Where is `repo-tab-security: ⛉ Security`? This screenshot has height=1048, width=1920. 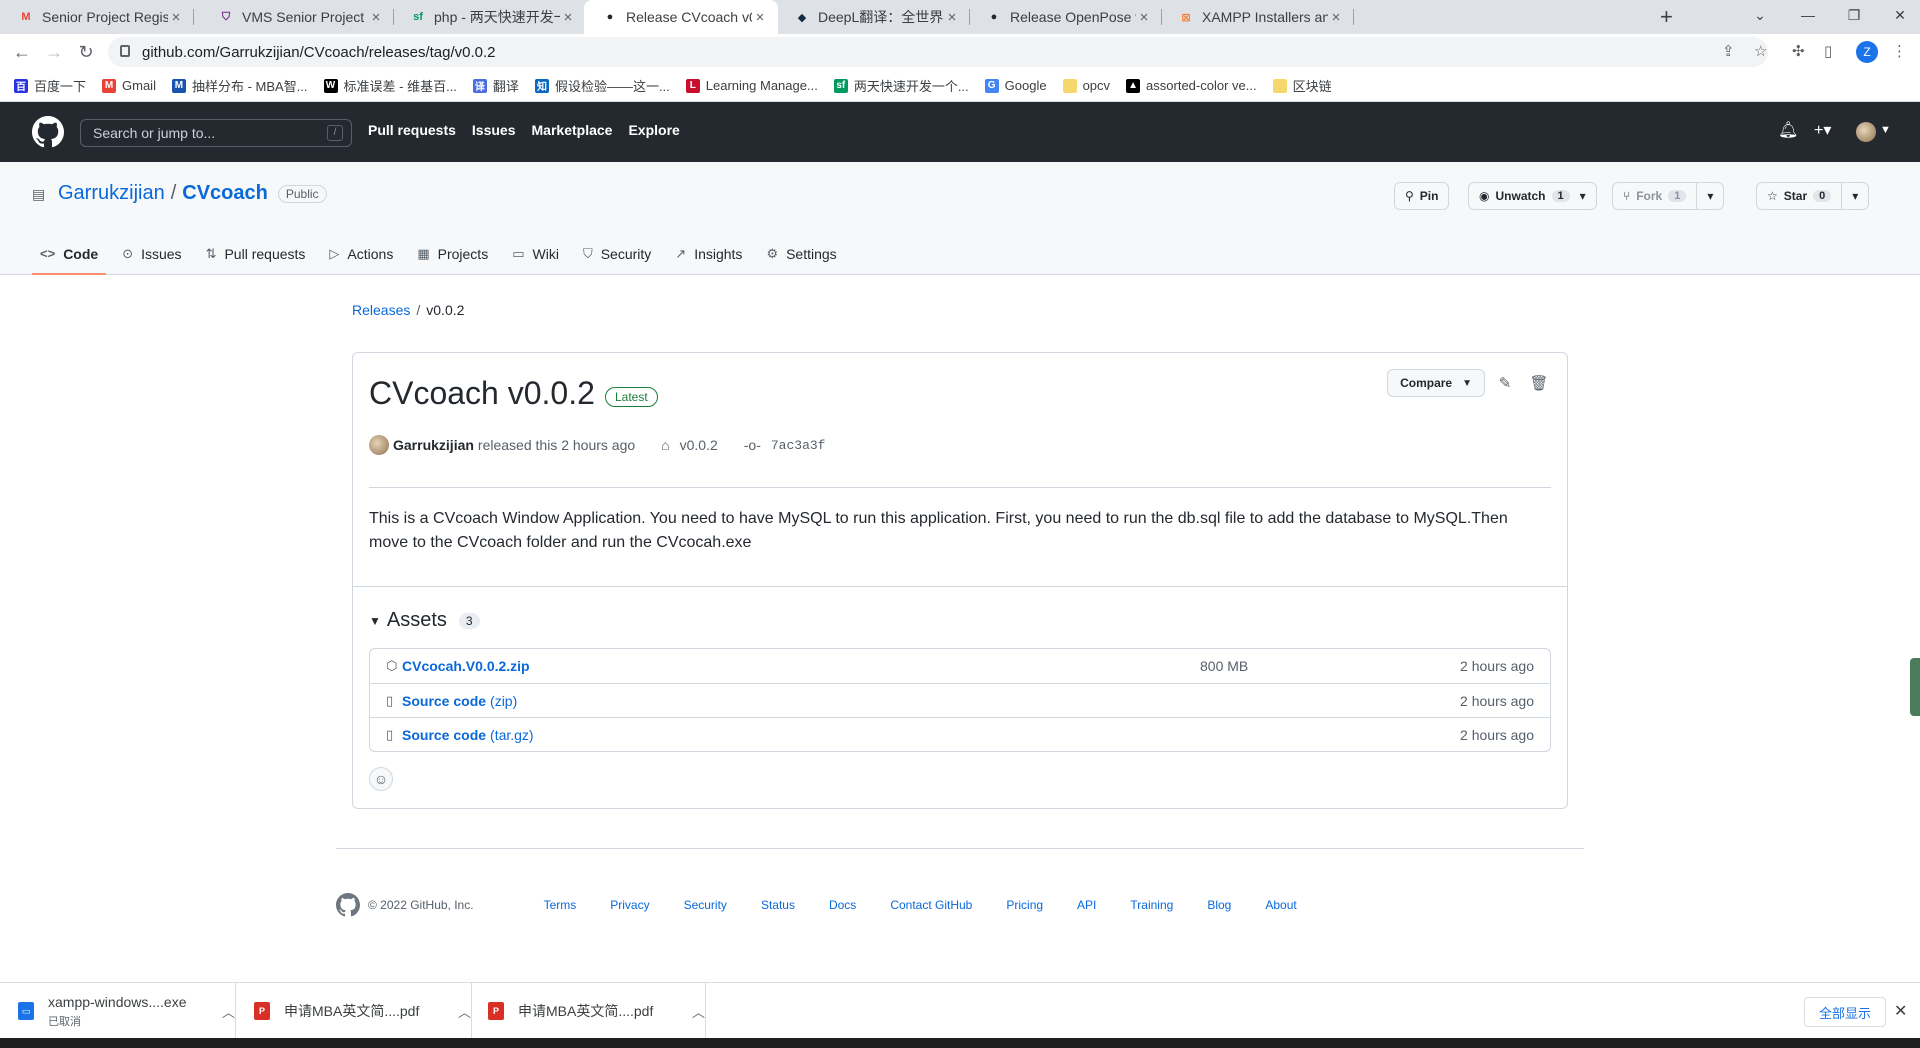
repo-tab-security: ⛉ Security is located at coordinates (617, 254).